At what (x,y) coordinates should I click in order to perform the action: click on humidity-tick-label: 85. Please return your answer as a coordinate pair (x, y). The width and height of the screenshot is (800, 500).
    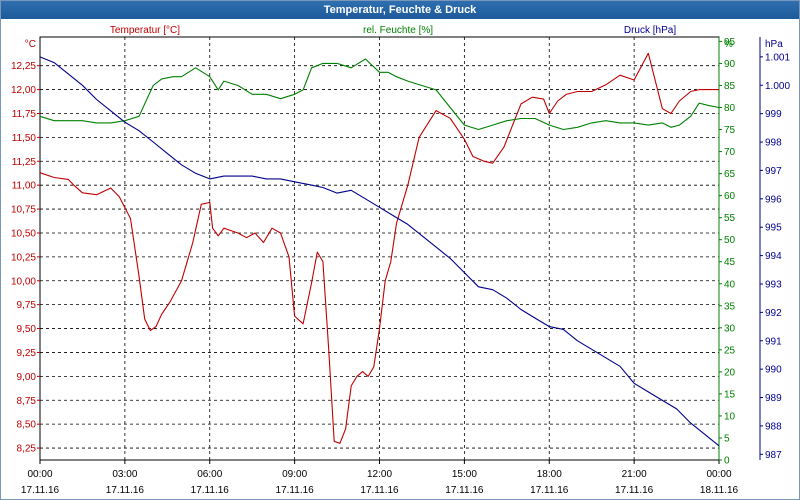
    Looking at the image, I should click on (730, 86).